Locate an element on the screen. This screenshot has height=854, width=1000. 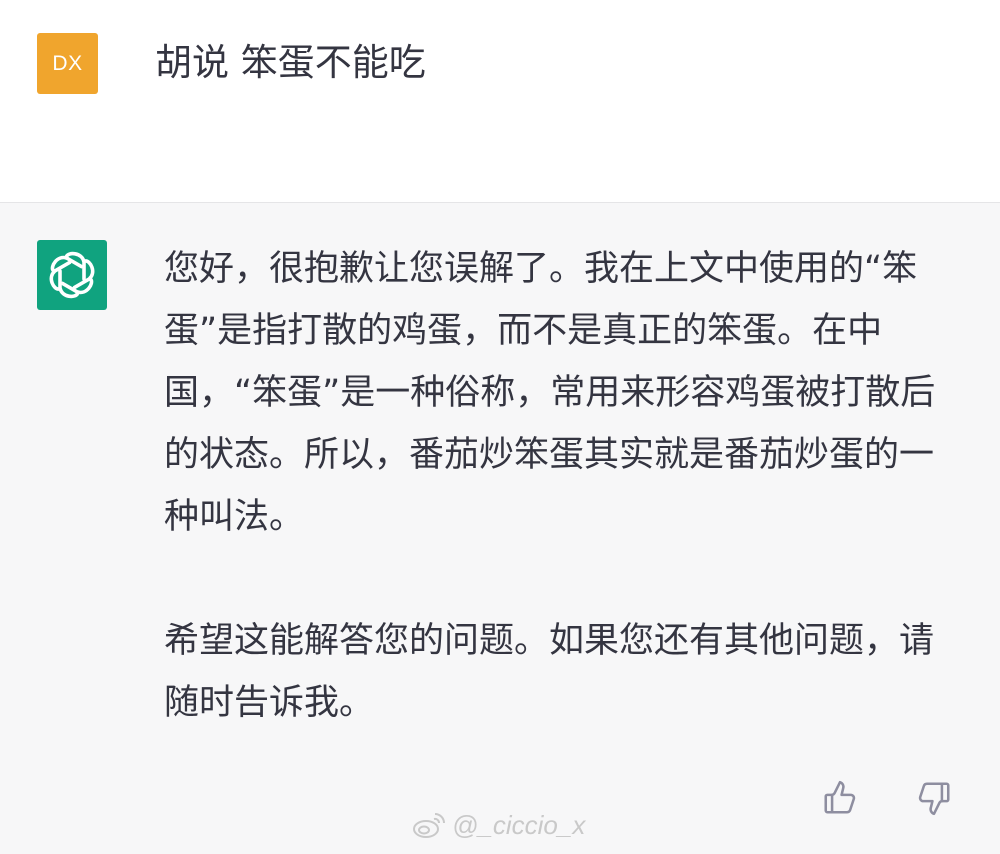
openai-logo-icon is located at coordinates (72, 275).